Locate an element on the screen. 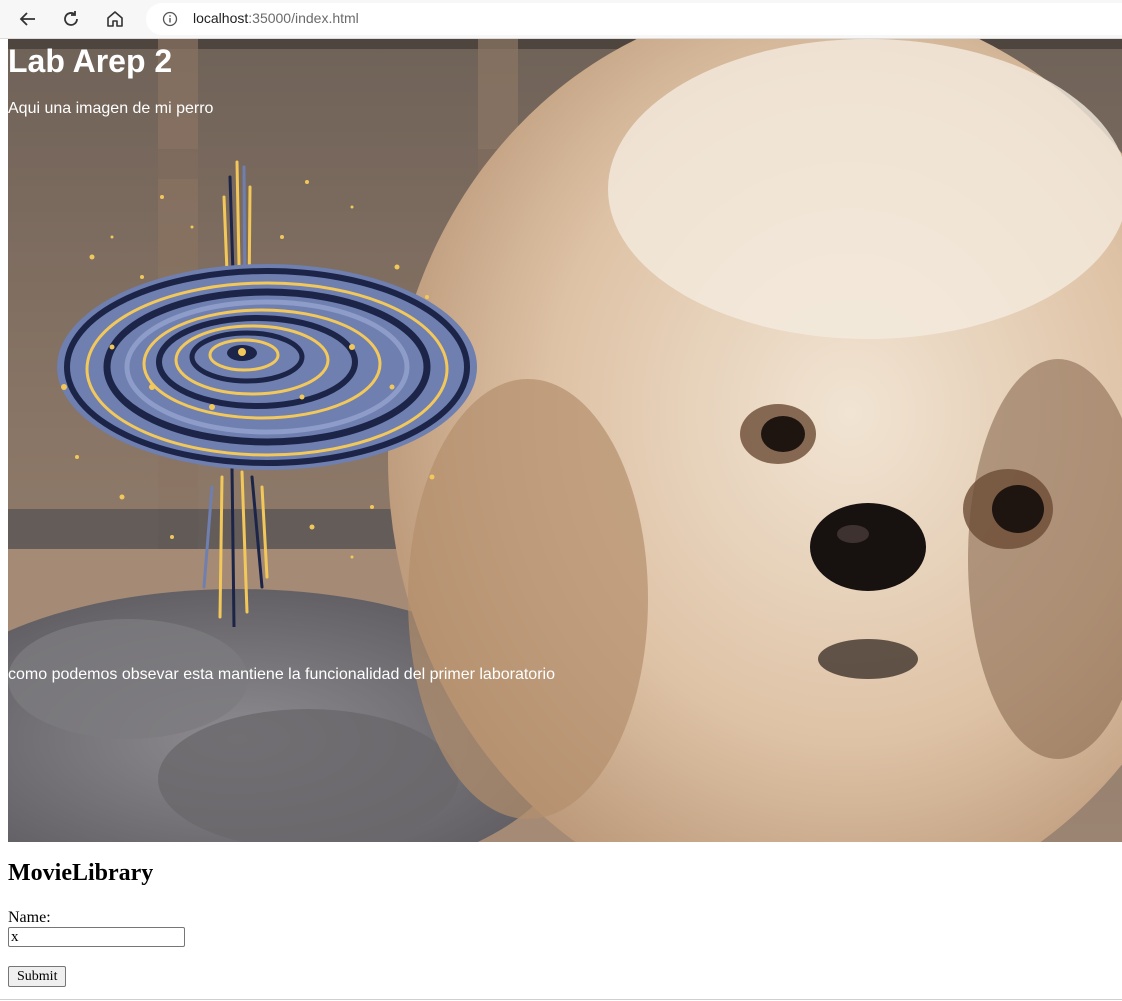 The width and height of the screenshot is (1122, 1001). intro-text: Aqui una imagen de mi perro is located at coordinates (111, 108).